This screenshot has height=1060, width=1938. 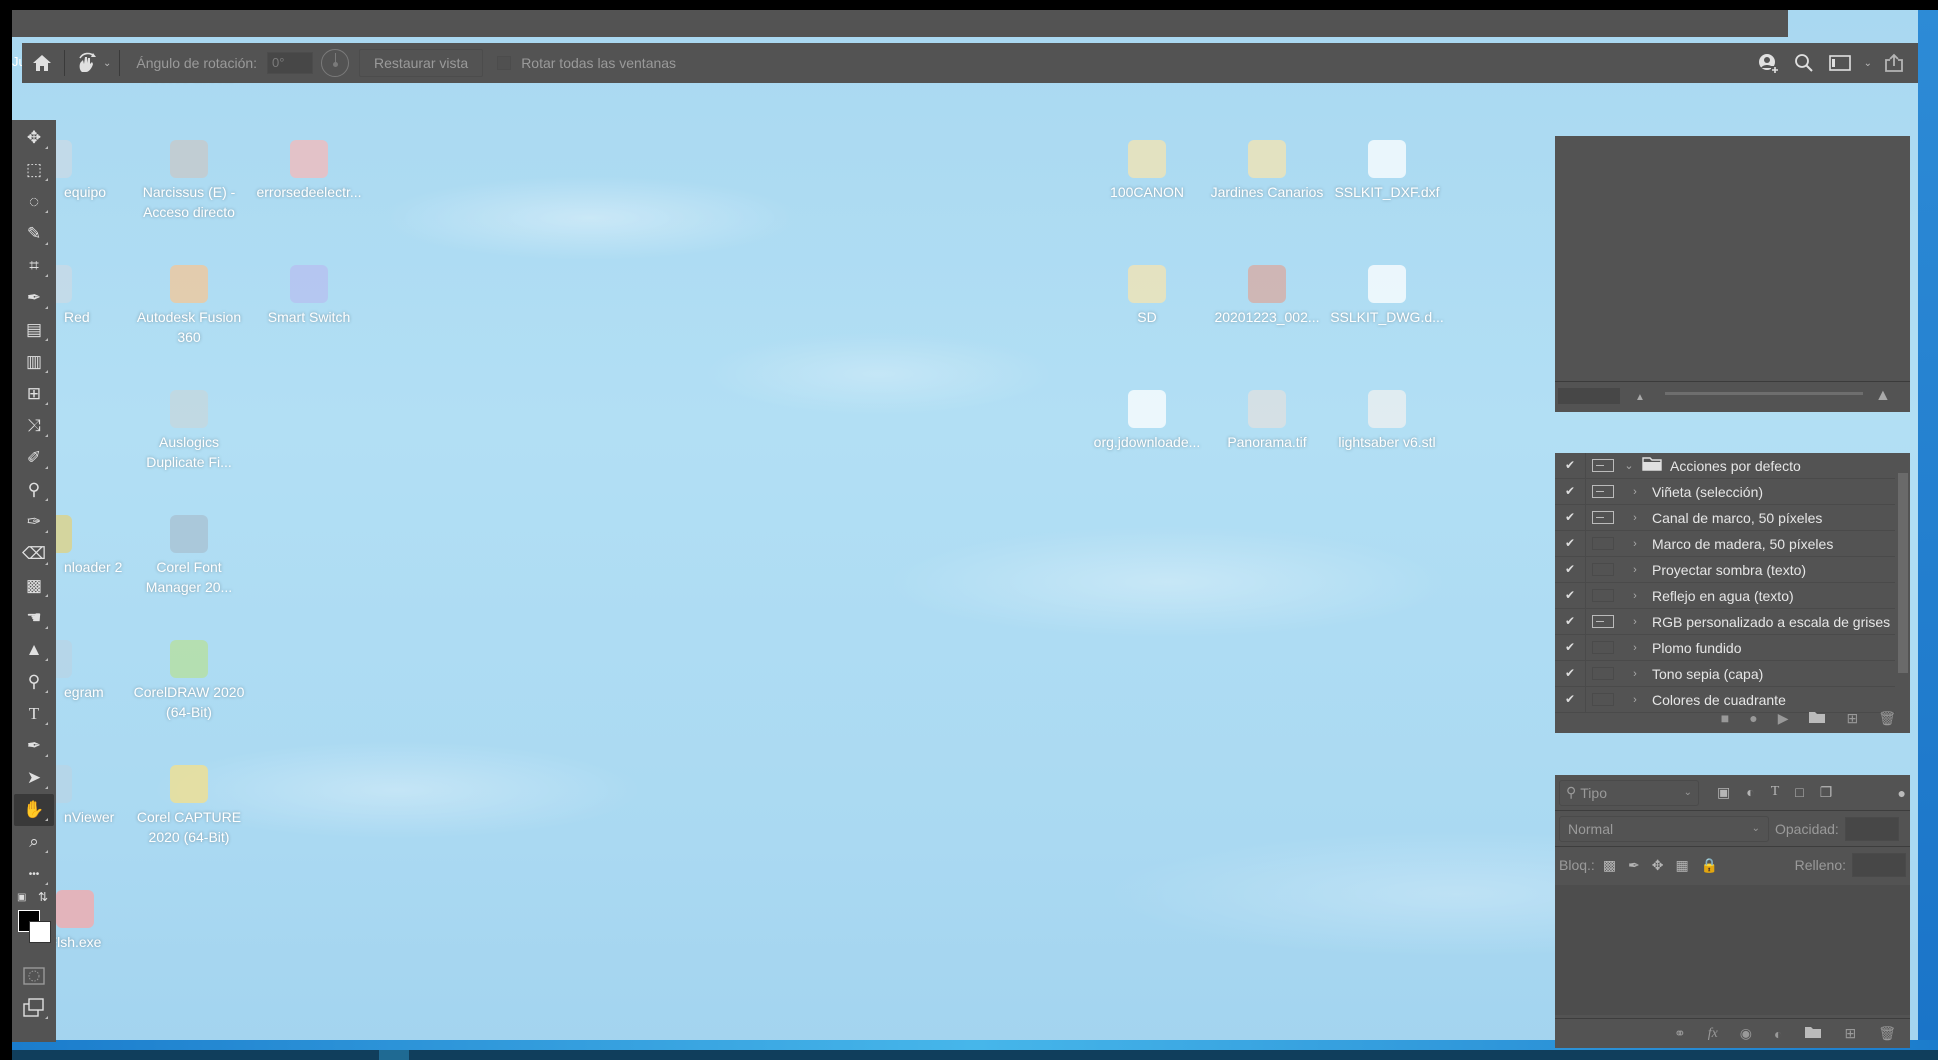 I want to click on desktop-icon: lightsaber v6.stl, so click(x=1387, y=421).